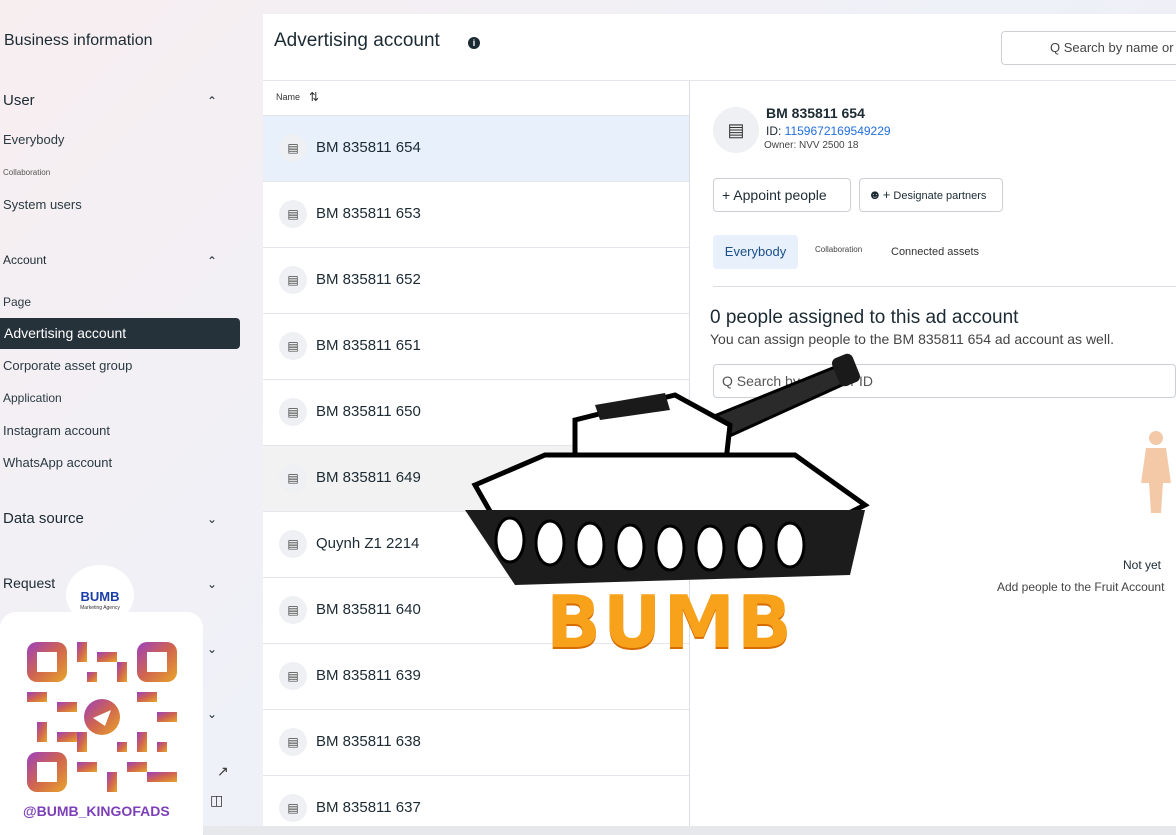 This screenshot has width=1176, height=835. What do you see at coordinates (864, 317) in the screenshot?
I see `empty-state-title: 0 people assigned to this ad account` at bounding box center [864, 317].